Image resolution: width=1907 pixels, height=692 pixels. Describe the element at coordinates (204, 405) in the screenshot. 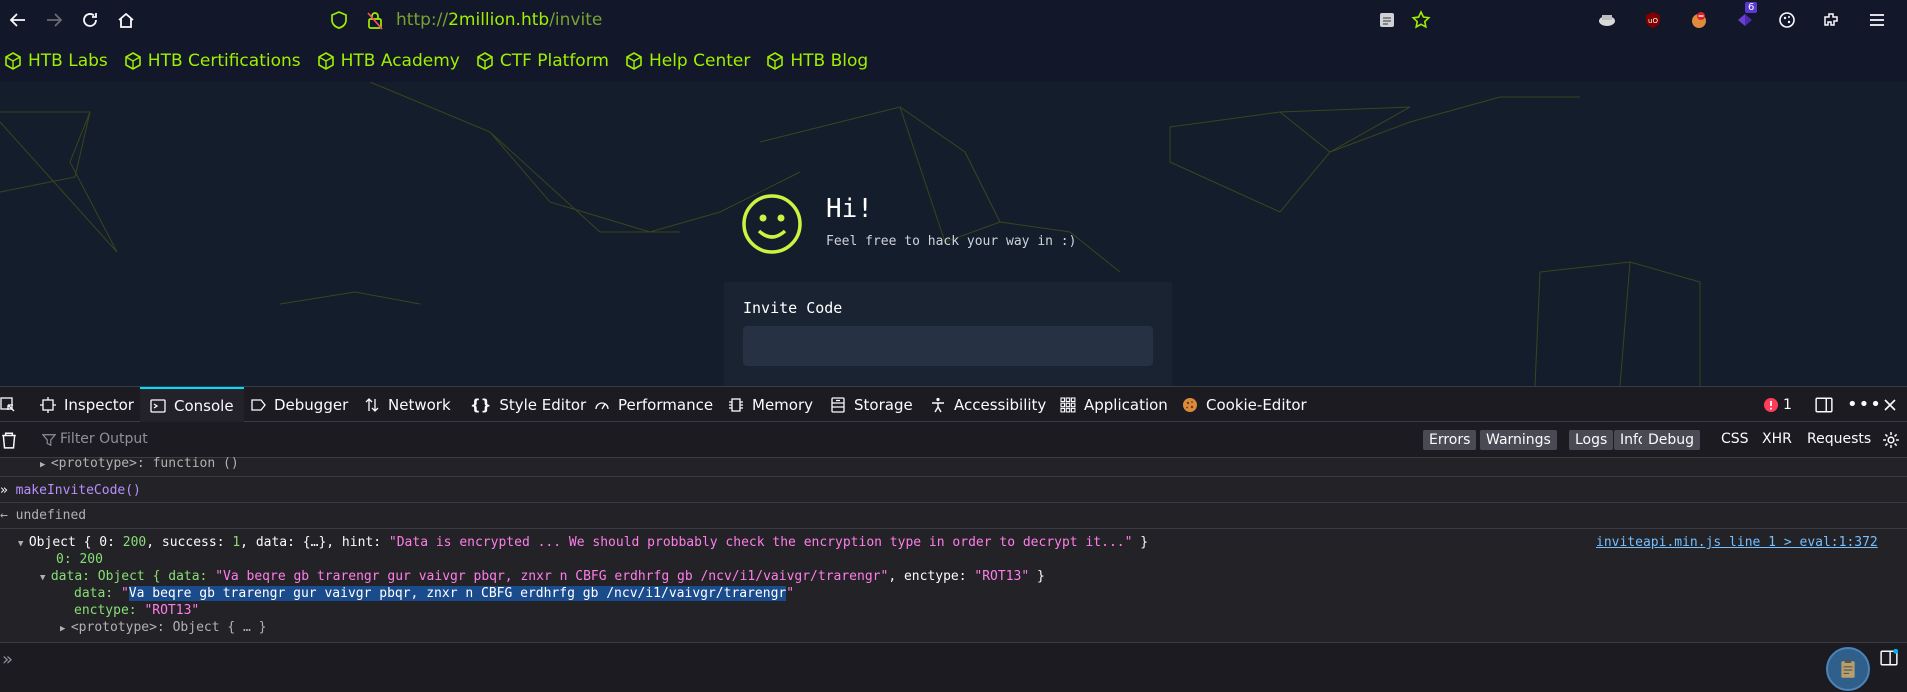

I see `tab-label: Console` at that location.